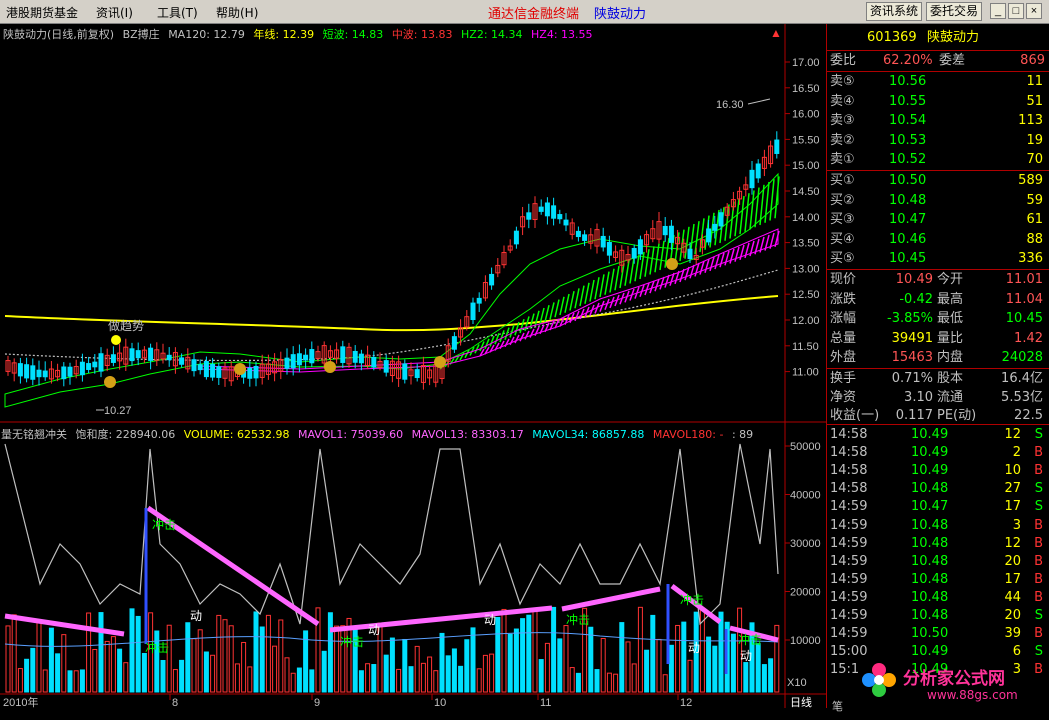 The image size is (1049, 720). What do you see at coordinates (950, 279) in the screenshot?
I see `stat-label: 今开` at bounding box center [950, 279].